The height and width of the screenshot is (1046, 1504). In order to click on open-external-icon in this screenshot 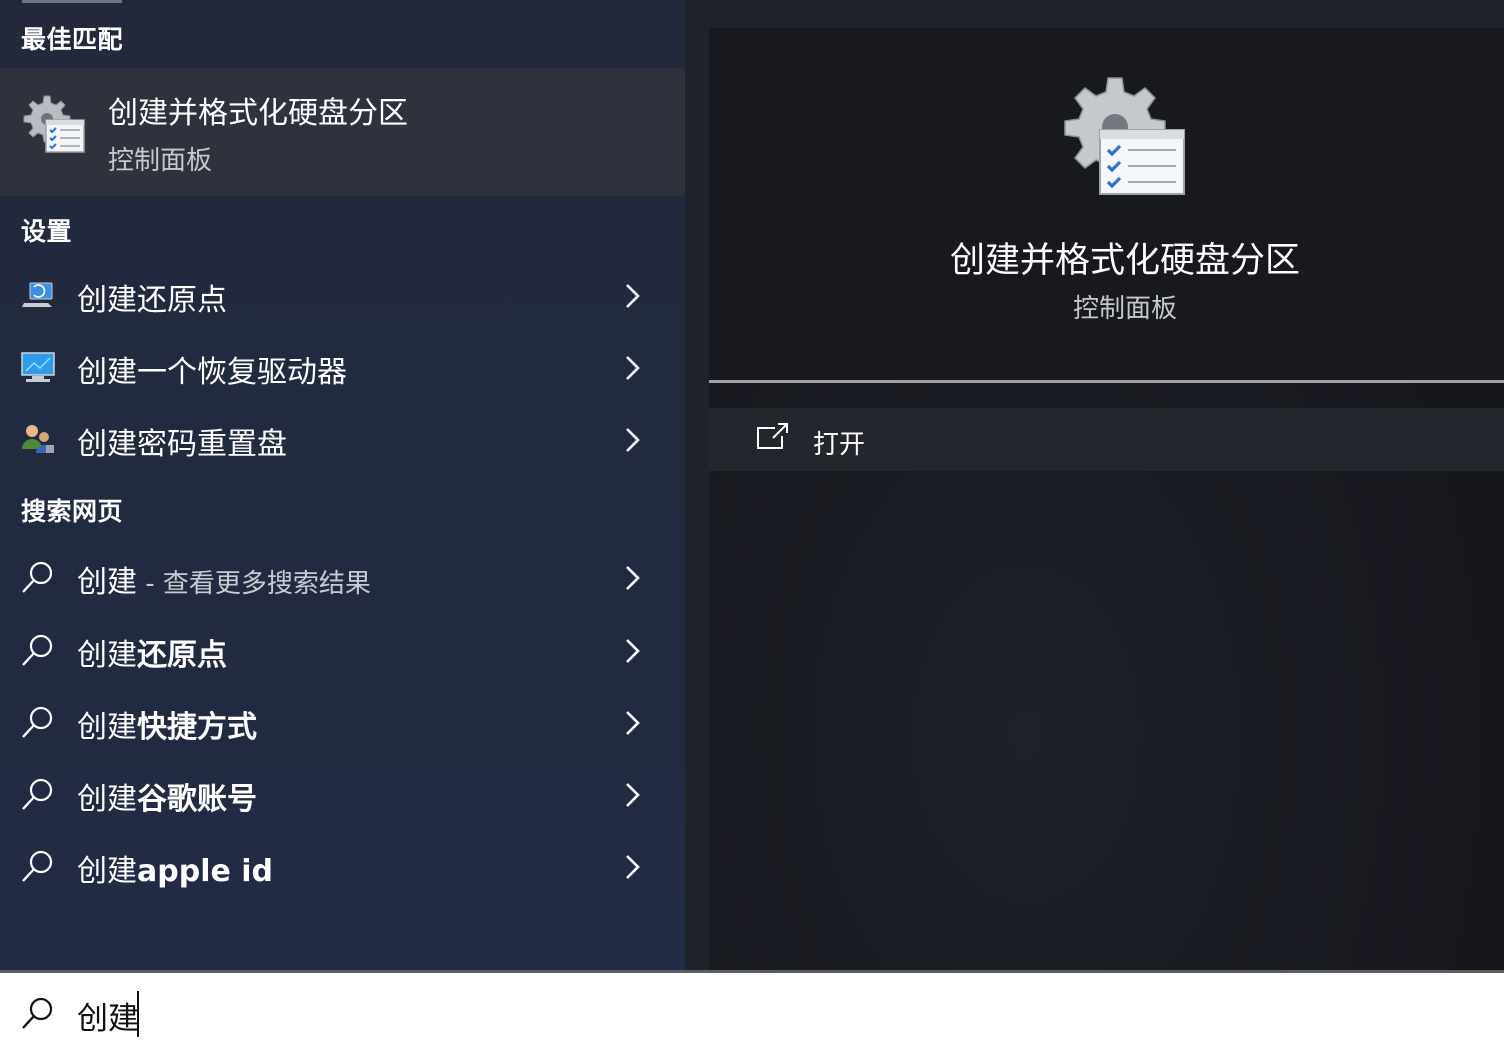, I will do `click(772, 436)`.